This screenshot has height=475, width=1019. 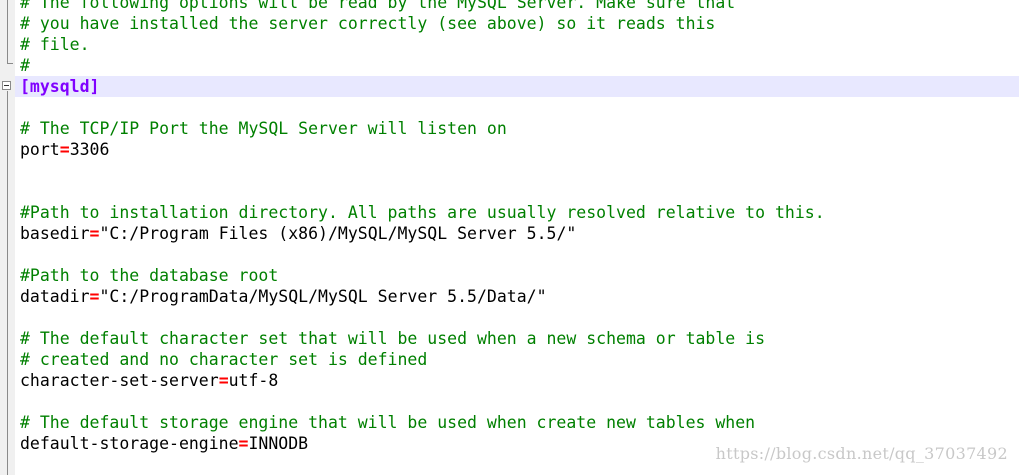 I want to click on comment-line: # file., so click(x=55, y=44).